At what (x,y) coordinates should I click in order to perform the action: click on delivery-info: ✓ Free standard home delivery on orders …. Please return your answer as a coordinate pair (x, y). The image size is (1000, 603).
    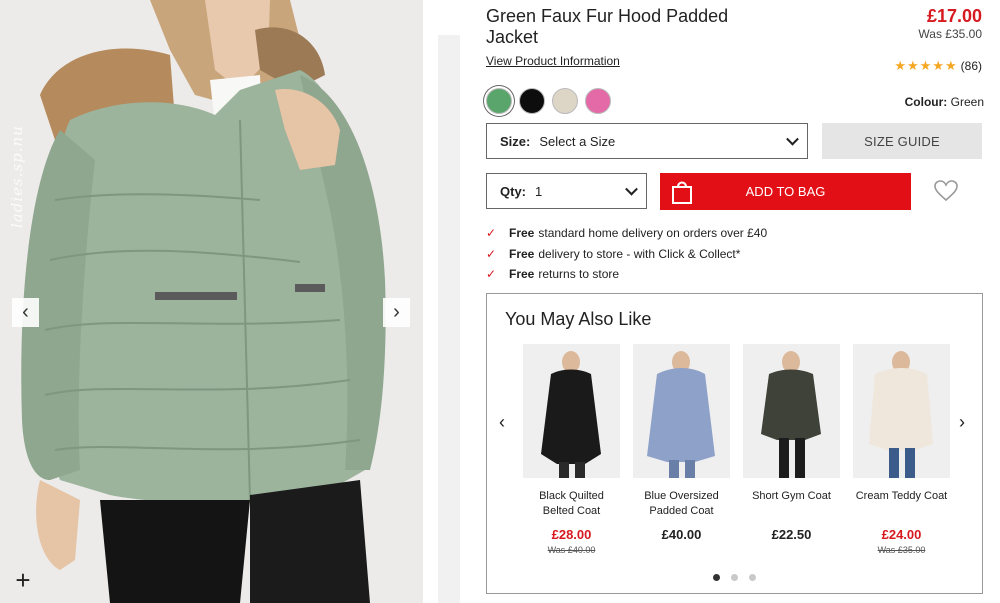
    Looking at the image, I should click on (626, 254).